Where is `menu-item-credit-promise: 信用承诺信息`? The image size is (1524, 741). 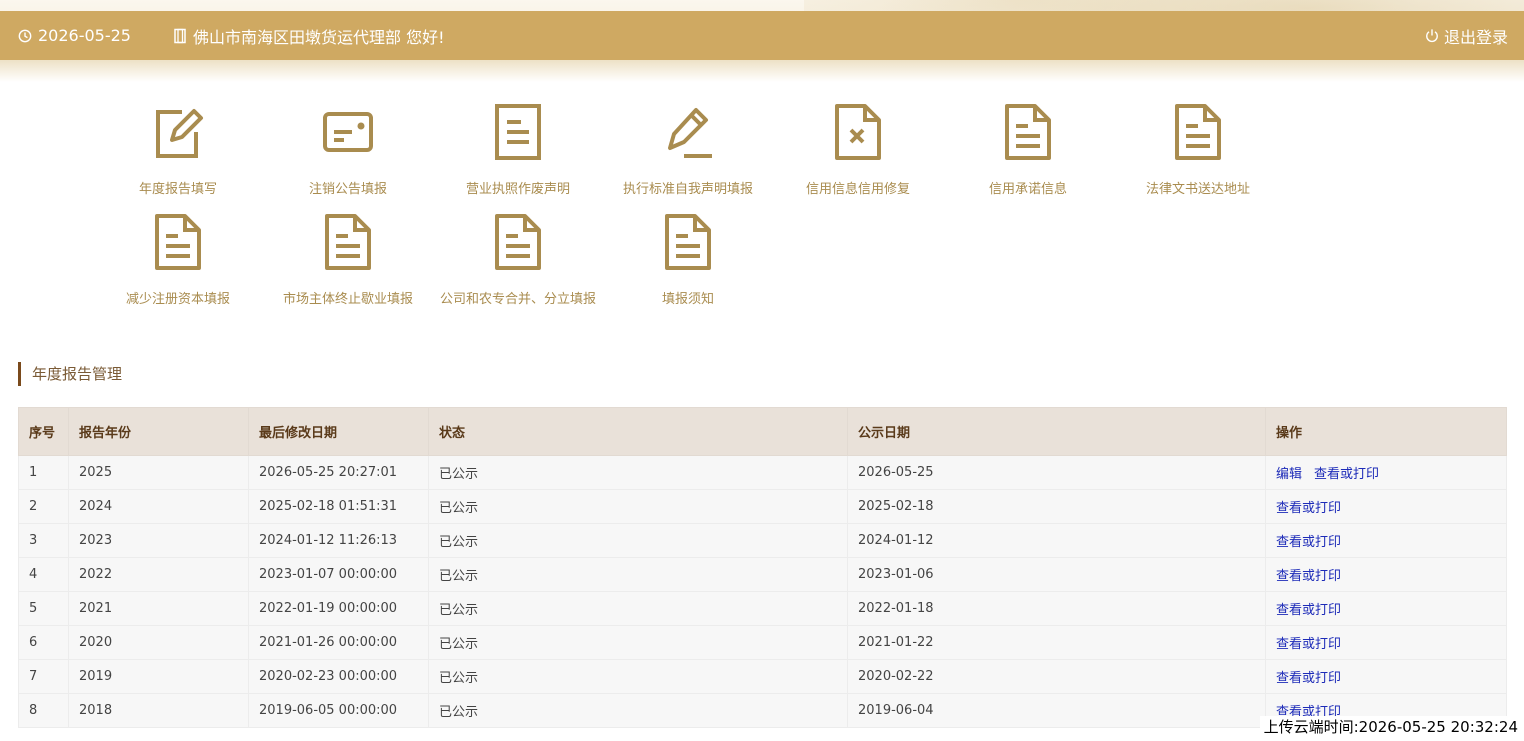 menu-item-credit-promise: 信用承诺信息 is located at coordinates (1028, 155).